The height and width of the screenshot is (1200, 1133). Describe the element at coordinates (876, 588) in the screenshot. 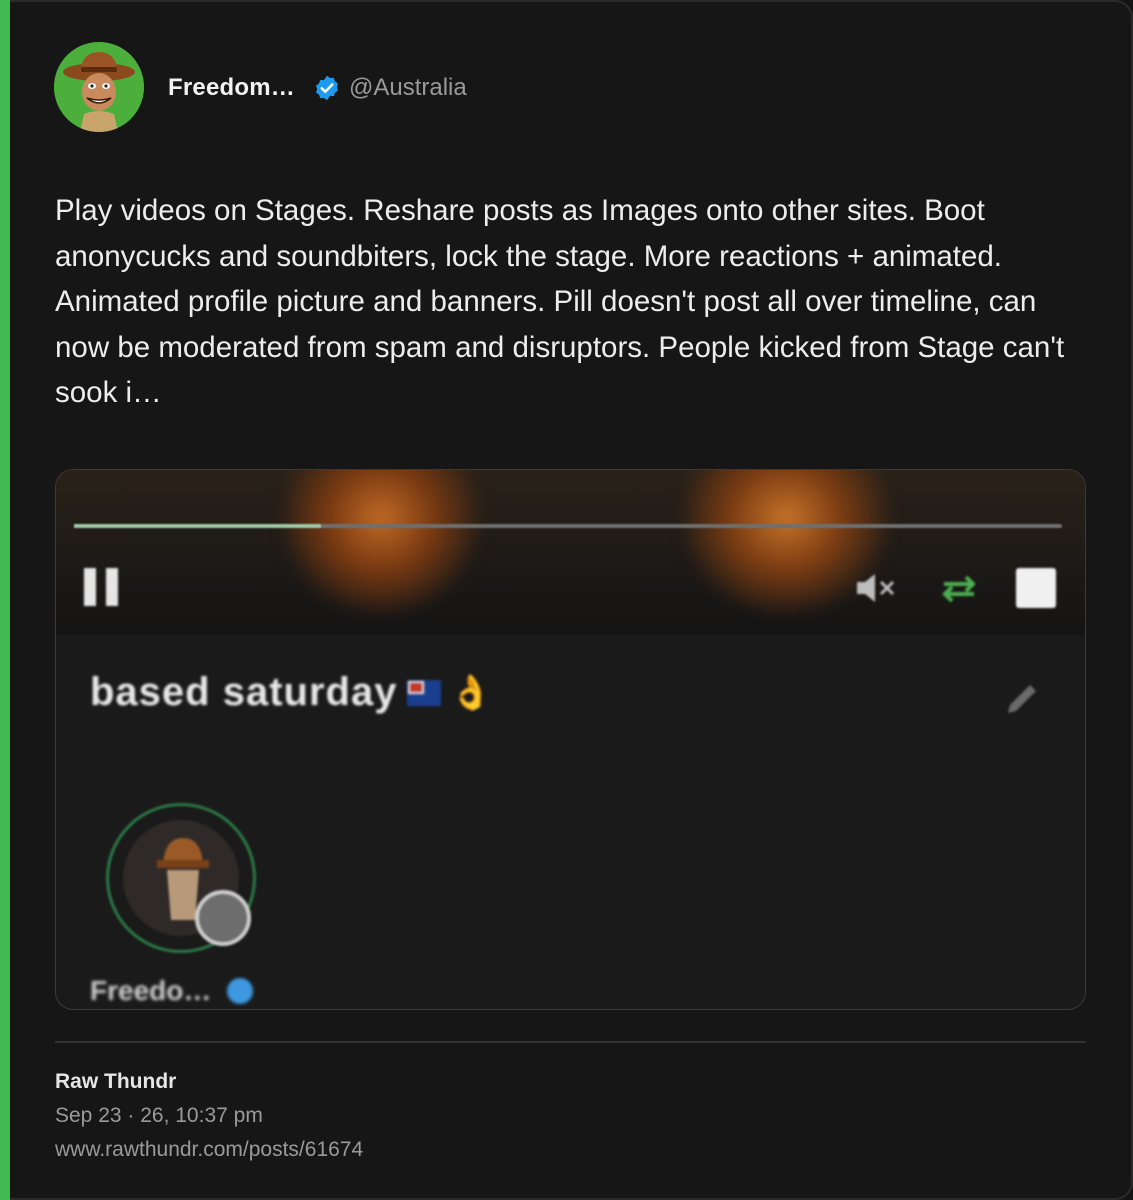

I see `mute-icon` at that location.